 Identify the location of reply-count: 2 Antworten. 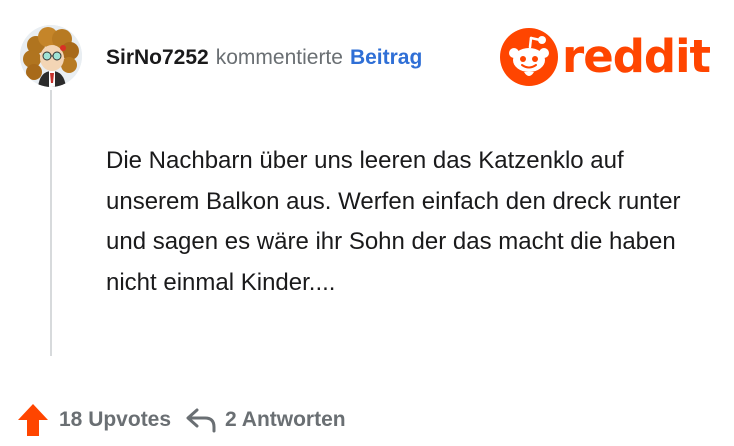
(285, 419).